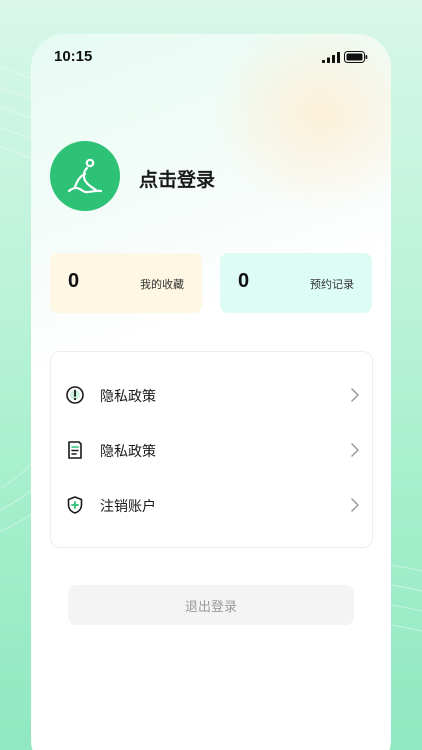 The image size is (422, 750). What do you see at coordinates (211, 605) in the screenshot?
I see `logout-button: 退出登录` at bounding box center [211, 605].